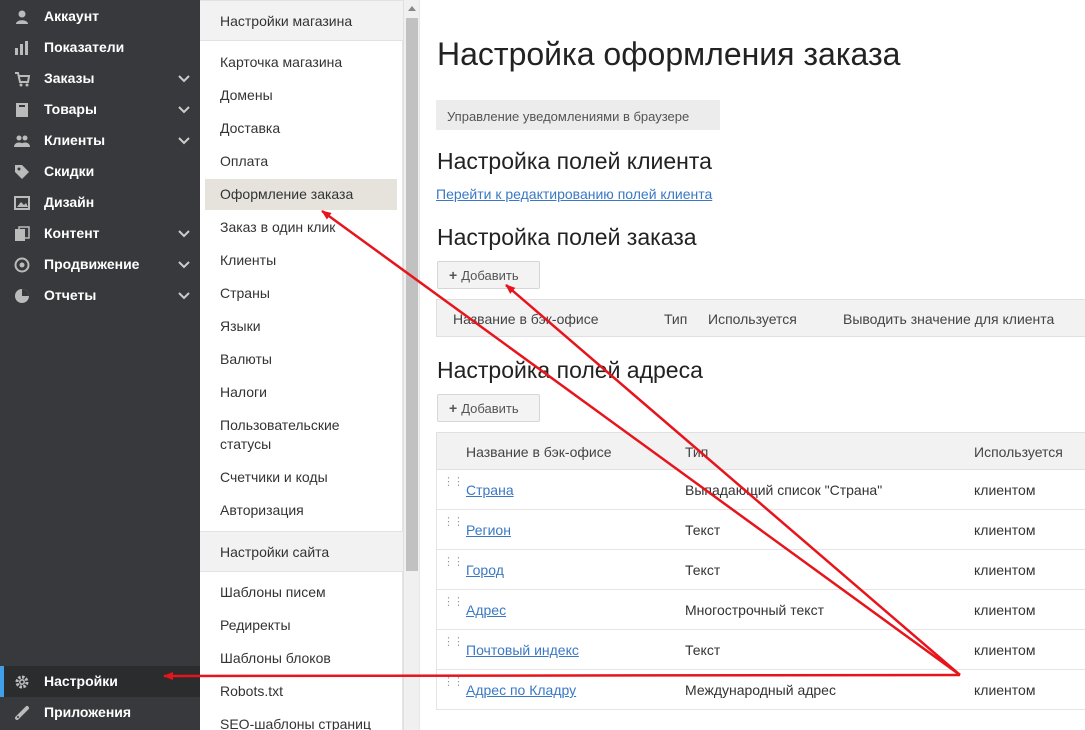 The width and height of the screenshot is (1085, 730). Describe the element at coordinates (485, 570) in the screenshot. I see `field-name-link: Город` at that location.